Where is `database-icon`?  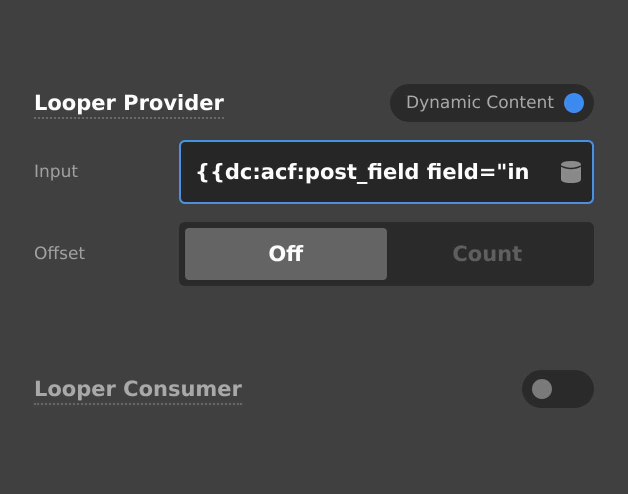
database-icon is located at coordinates (571, 172).